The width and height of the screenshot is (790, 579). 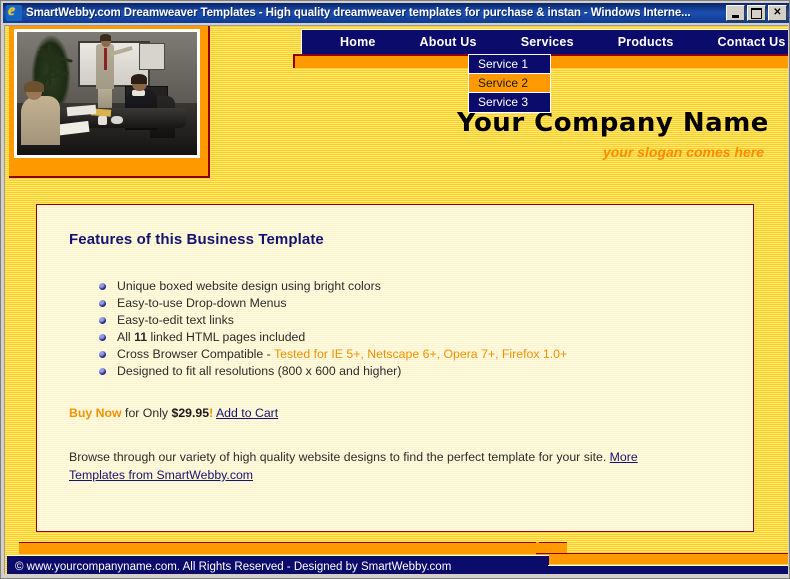 I want to click on price-exclamation: !, so click(x=211, y=413).